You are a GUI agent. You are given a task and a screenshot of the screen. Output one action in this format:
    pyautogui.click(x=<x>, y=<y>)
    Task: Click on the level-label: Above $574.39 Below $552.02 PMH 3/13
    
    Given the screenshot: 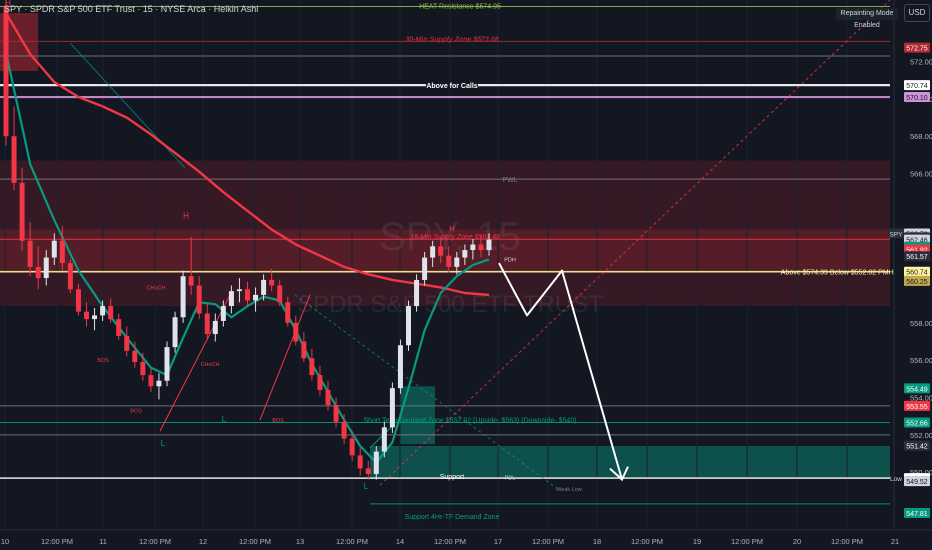 What is the action you would take?
    pyautogui.click(x=845, y=273)
    